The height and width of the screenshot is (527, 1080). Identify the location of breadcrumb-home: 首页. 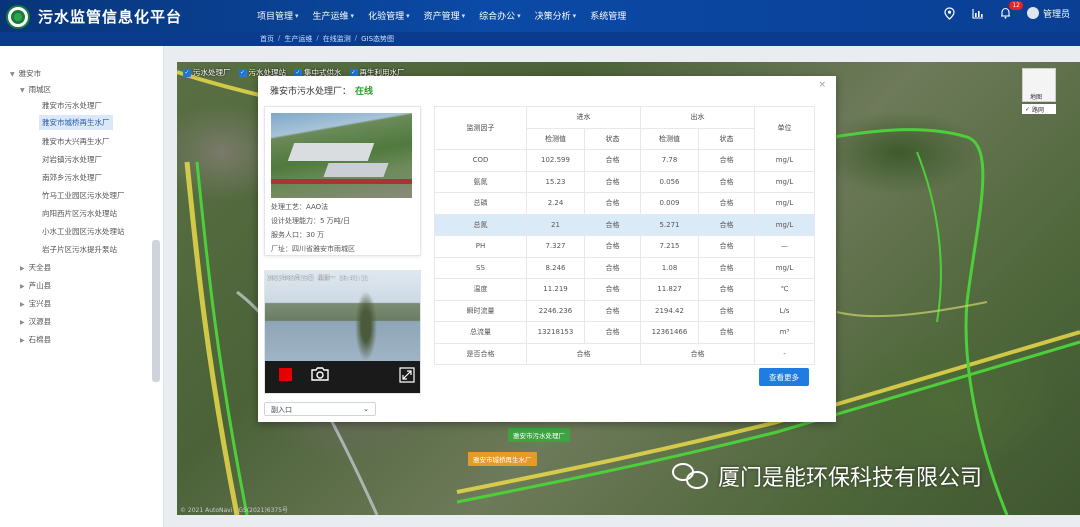
(267, 39).